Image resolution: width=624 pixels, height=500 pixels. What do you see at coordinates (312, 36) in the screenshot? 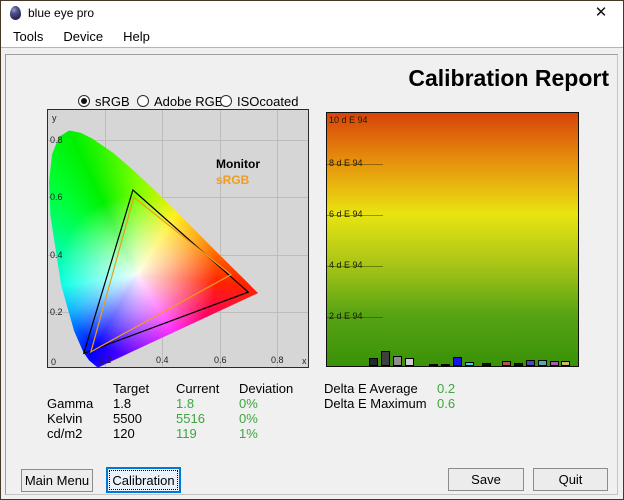
I see `menu-bar: Tools Device Help` at bounding box center [312, 36].